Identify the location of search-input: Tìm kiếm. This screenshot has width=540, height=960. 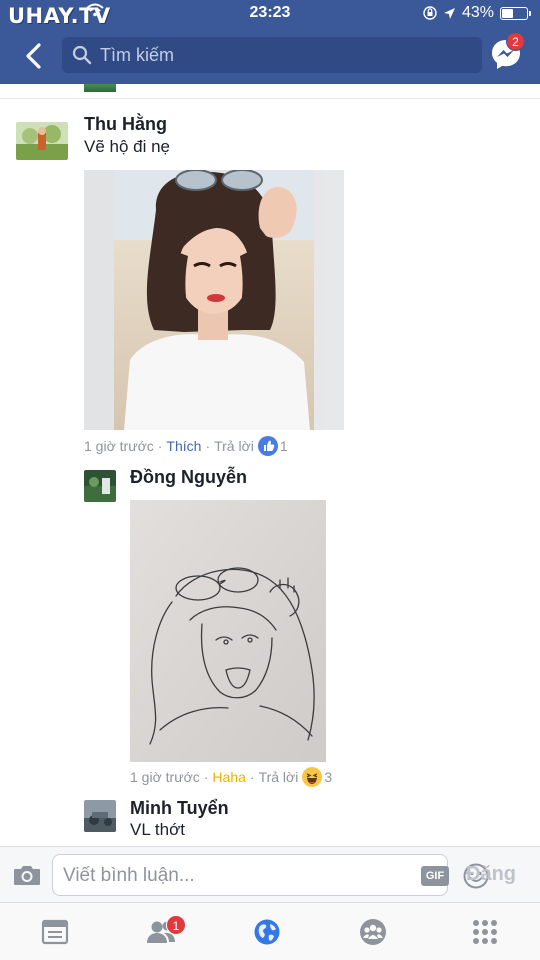
(272, 55).